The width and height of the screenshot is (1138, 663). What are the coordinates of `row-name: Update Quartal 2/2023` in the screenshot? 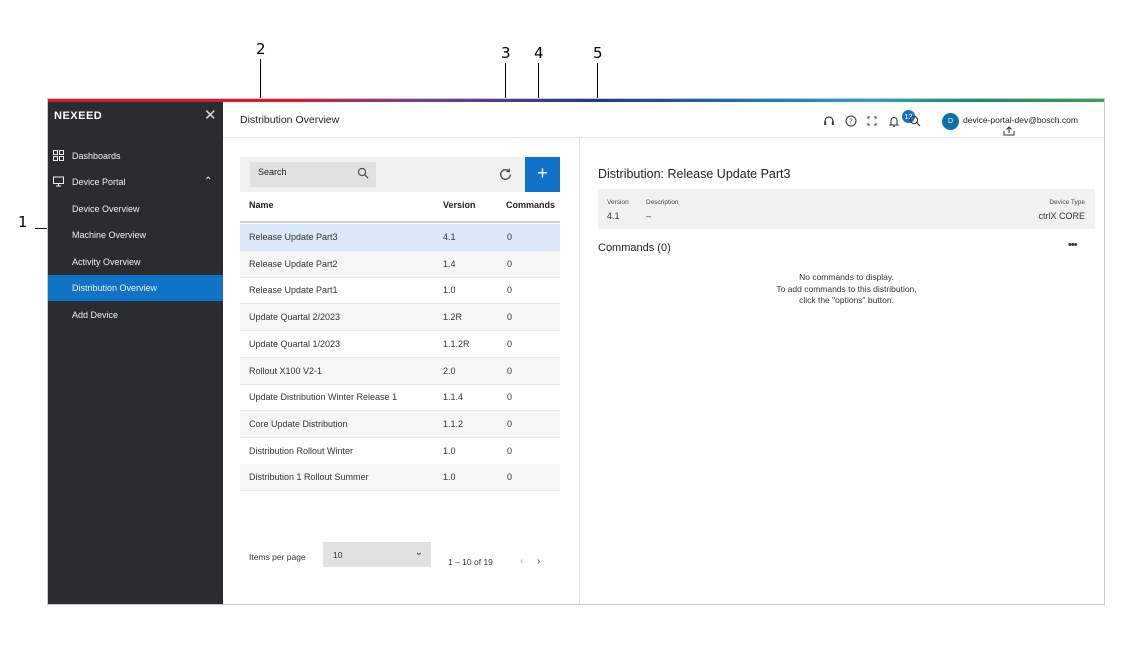 It's located at (295, 317).